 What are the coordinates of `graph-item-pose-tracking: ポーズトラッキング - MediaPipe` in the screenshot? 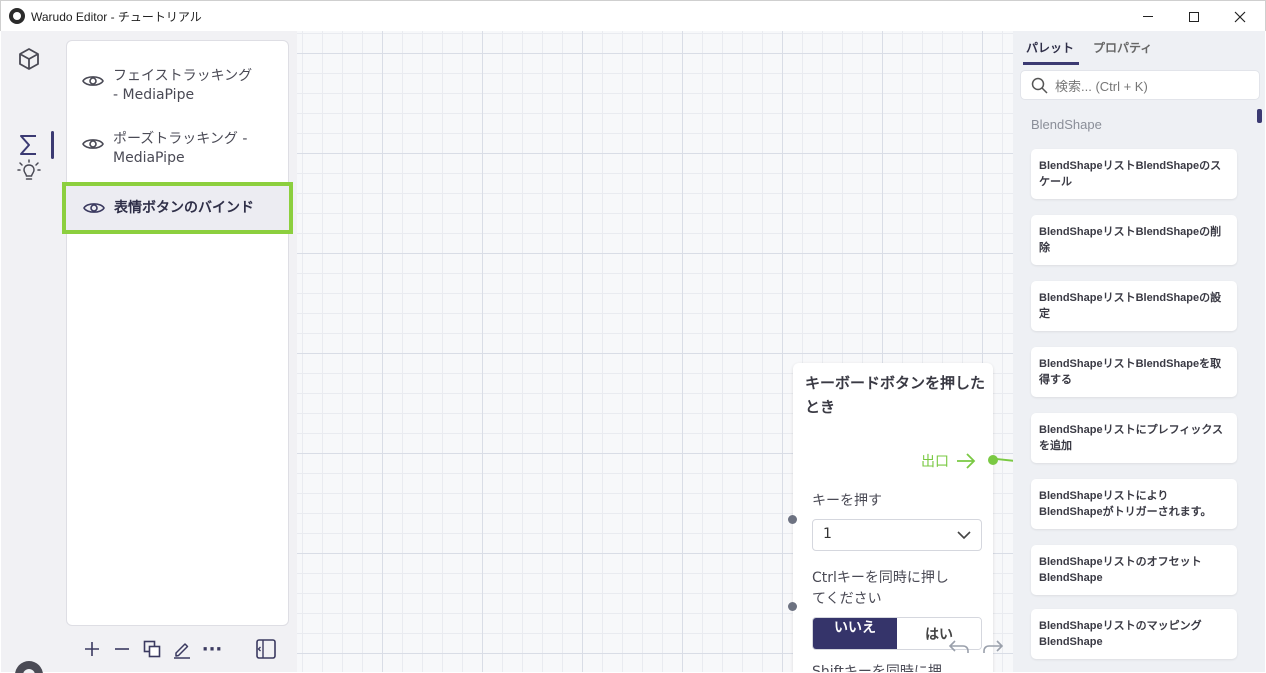 It's located at (177, 149).